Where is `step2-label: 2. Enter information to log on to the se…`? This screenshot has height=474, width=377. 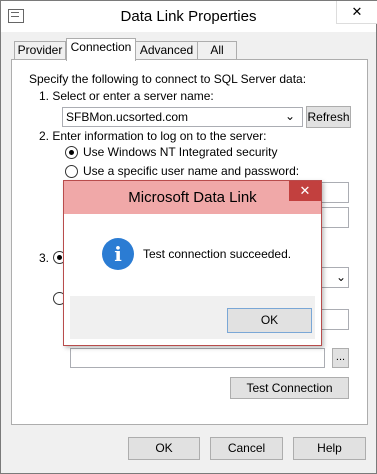
step2-label: 2. Enter information to log on to the se… is located at coordinates (153, 136).